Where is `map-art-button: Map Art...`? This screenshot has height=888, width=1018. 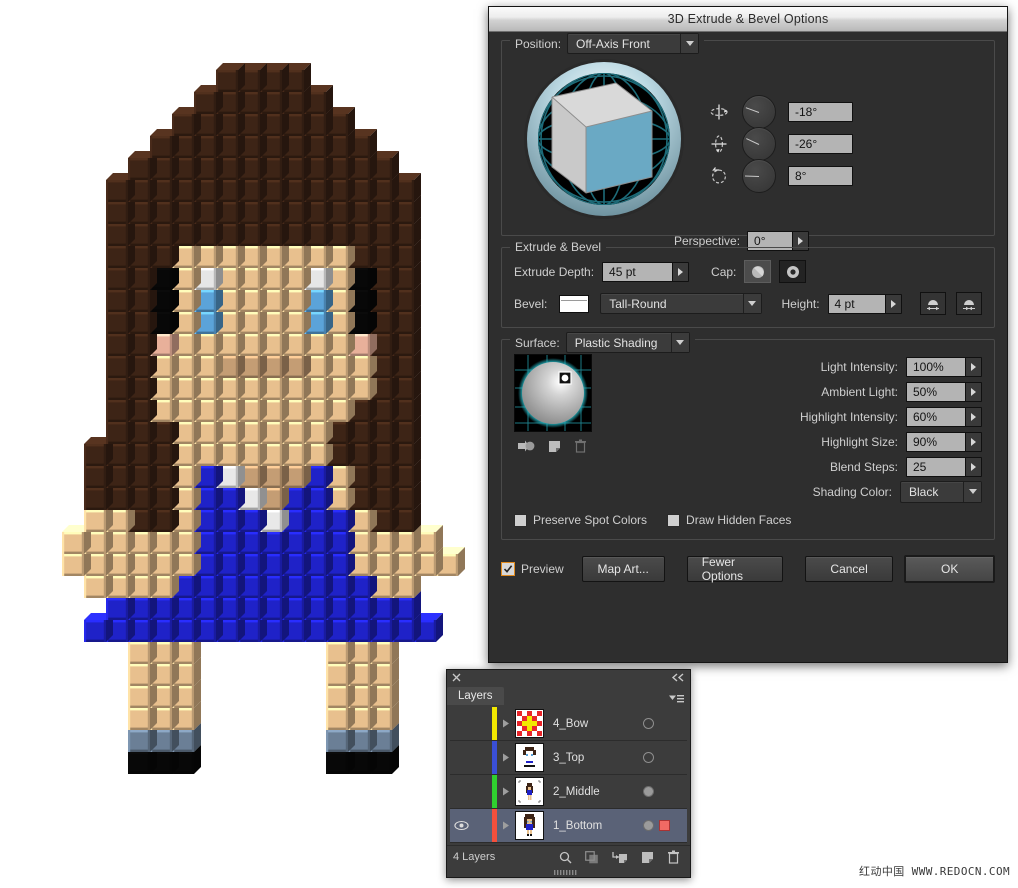 map-art-button: Map Art... is located at coordinates (623, 569).